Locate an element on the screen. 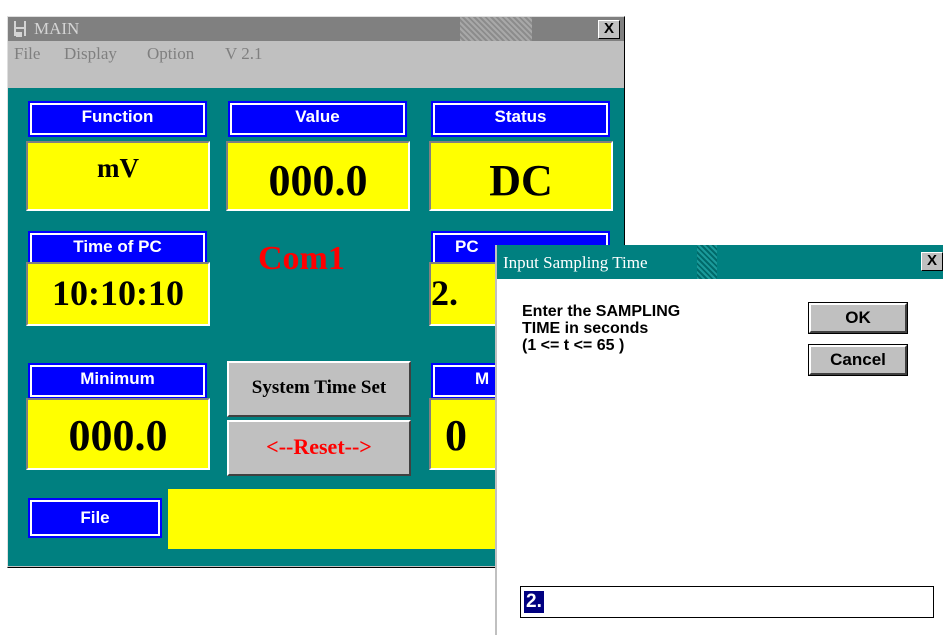 Image resolution: width=943 pixels, height=635 pixels. main-title: MAIN is located at coordinates (57, 28).